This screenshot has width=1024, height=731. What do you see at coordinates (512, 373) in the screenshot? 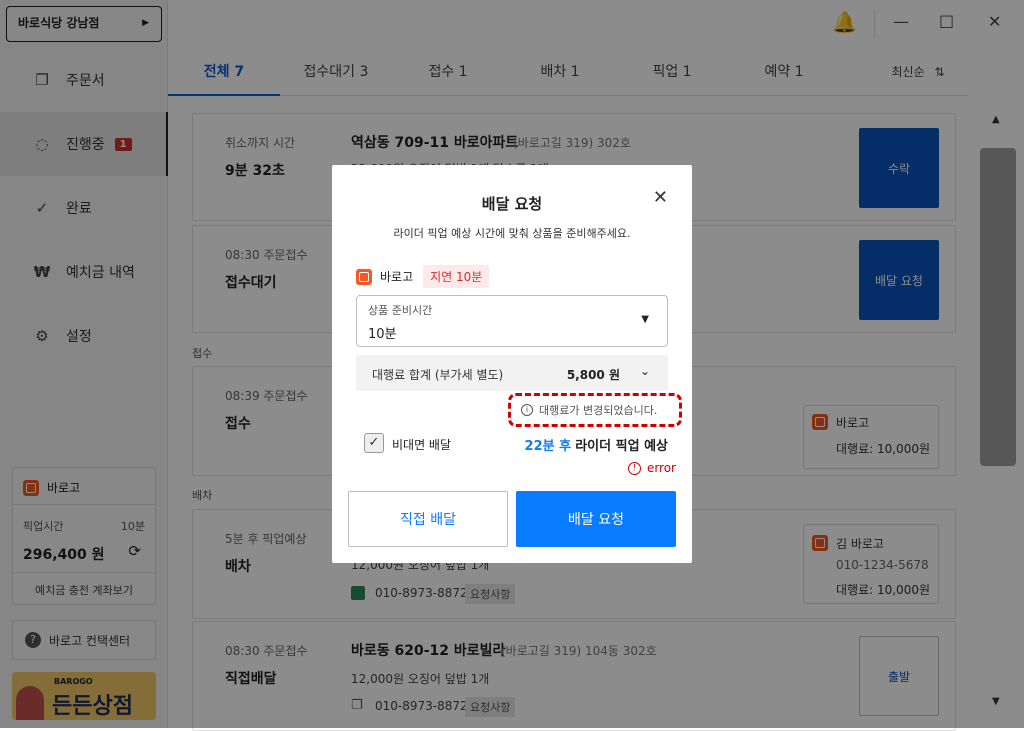
I see `fee-summary: 대행료 합계 (부가세 별도) 5,800 원 ⌄` at bounding box center [512, 373].